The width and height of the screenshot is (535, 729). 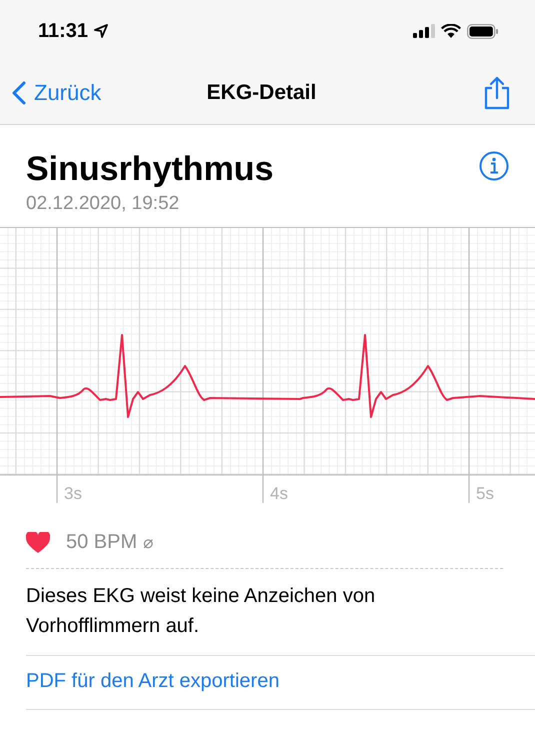 I want to click on battery-icon, so click(x=483, y=31).